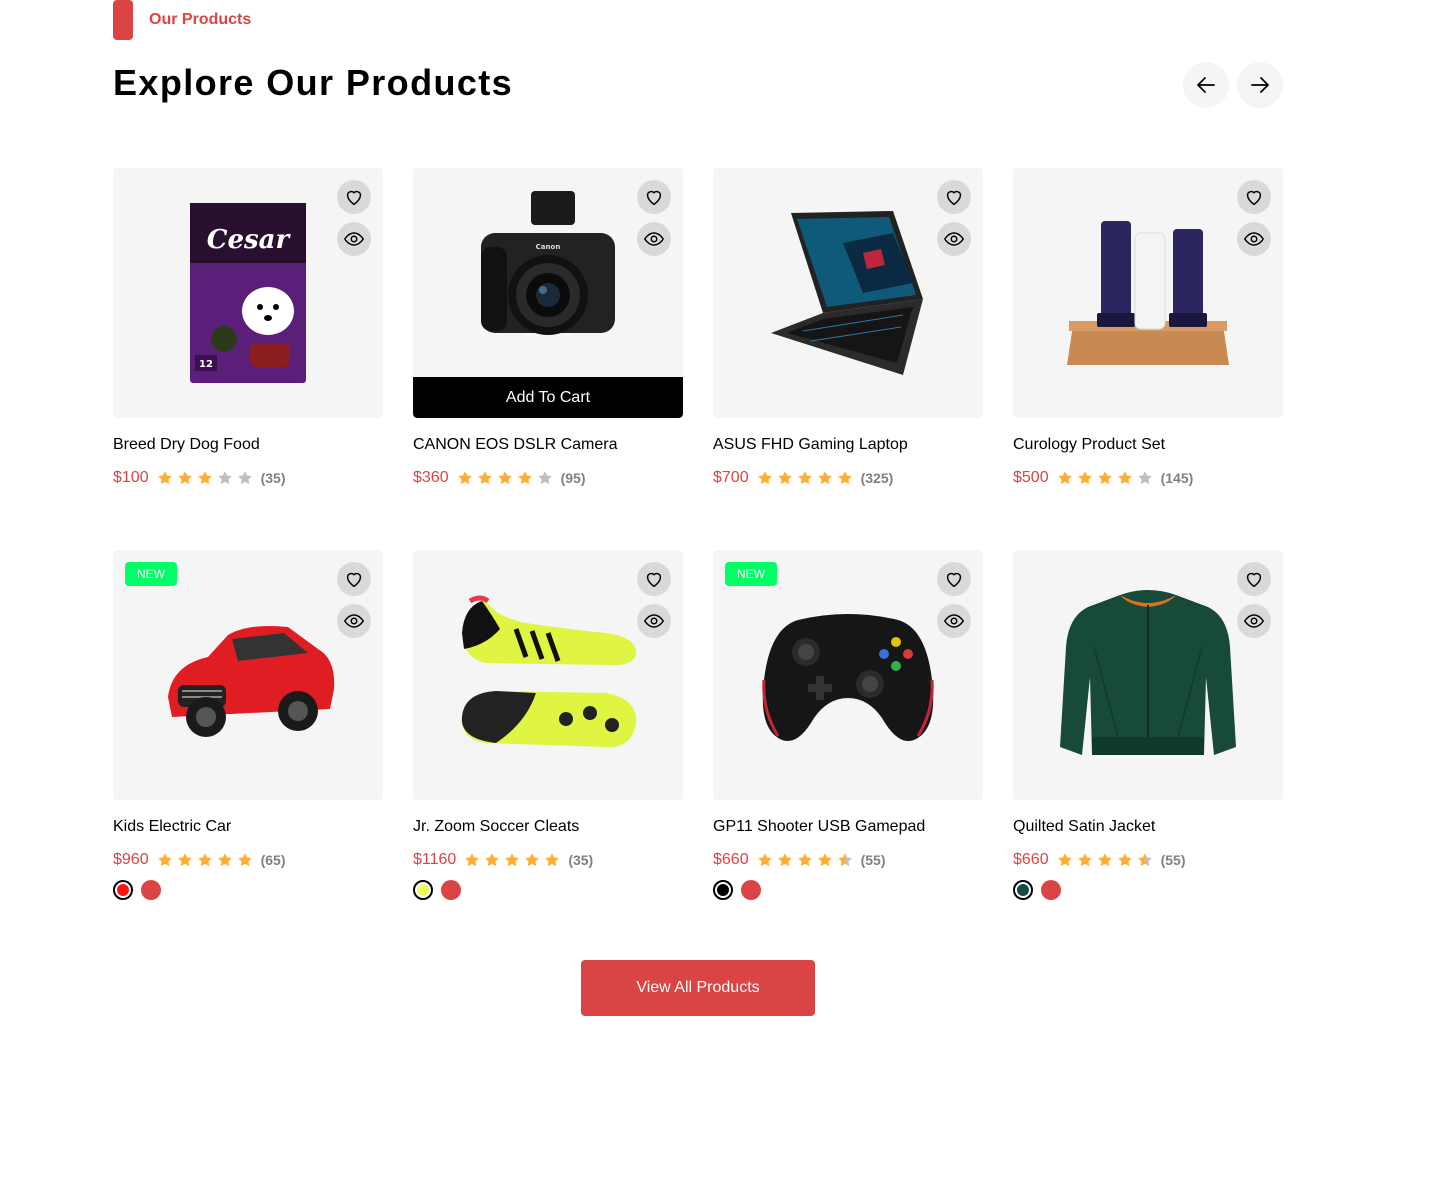 The height and width of the screenshot is (1200, 1440). Describe the element at coordinates (1233, 85) in the screenshot. I see `carousel-nav` at that location.